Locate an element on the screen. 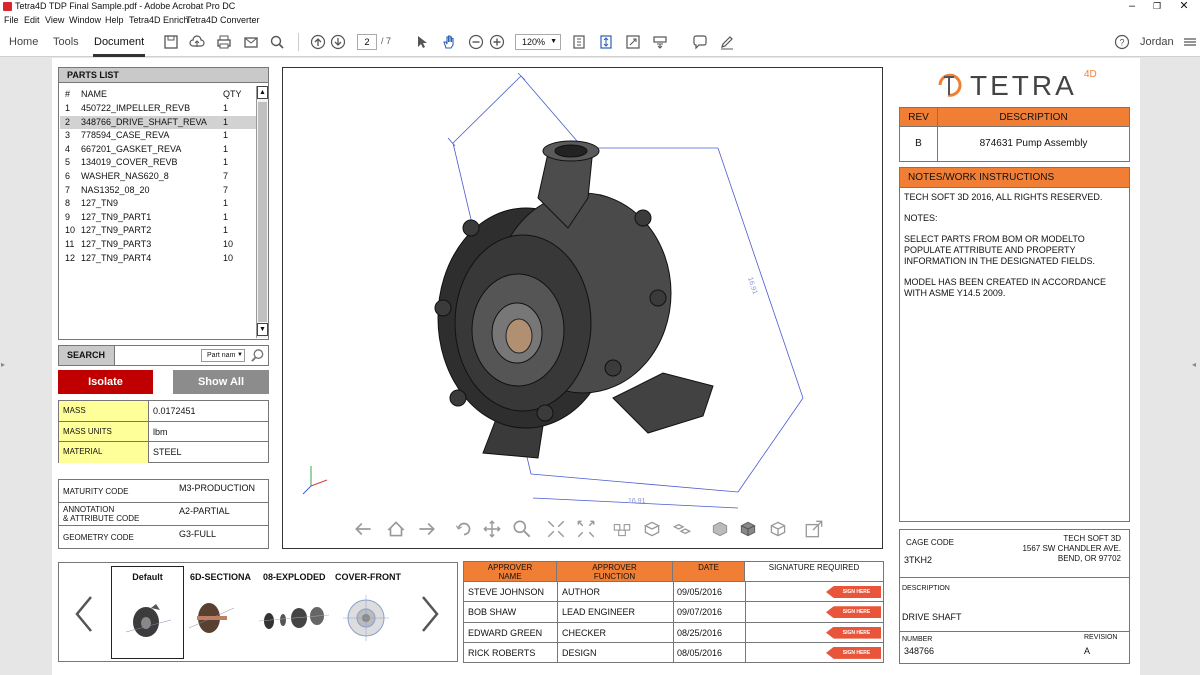  table-row: 4 667201_GASKET_REVA 1 is located at coordinates (158, 149).